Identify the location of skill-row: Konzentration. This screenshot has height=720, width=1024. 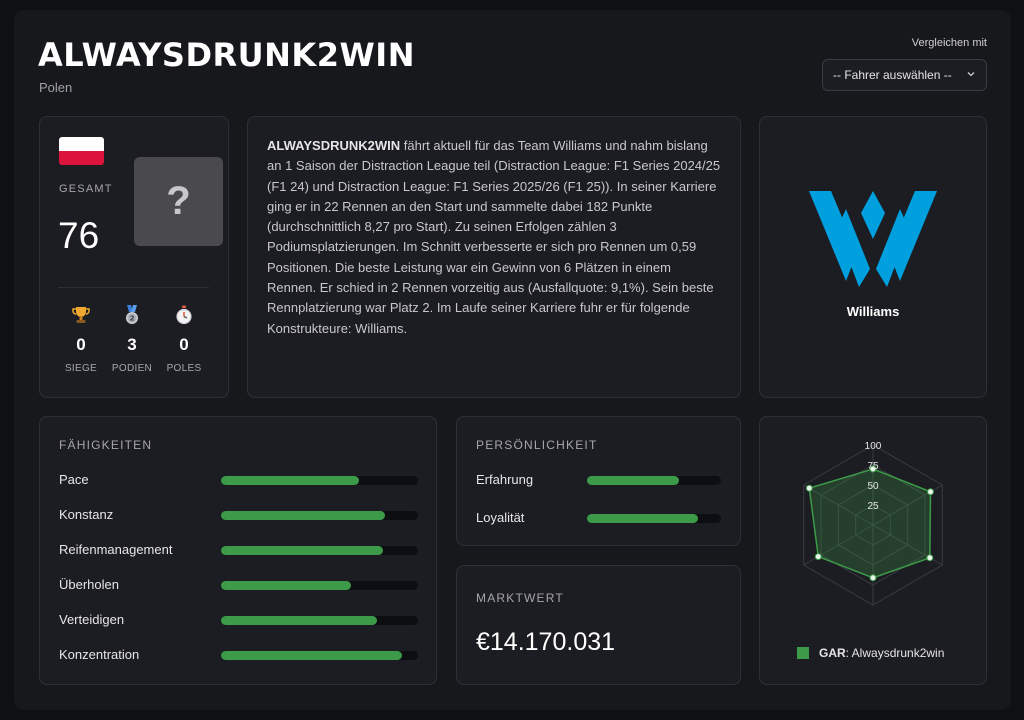
(239, 655).